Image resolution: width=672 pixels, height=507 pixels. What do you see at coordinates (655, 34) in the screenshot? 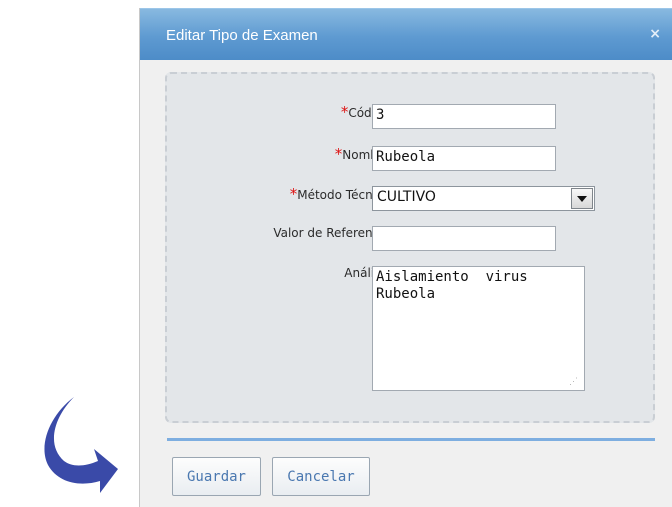
I see `close-icon: ×` at bounding box center [655, 34].